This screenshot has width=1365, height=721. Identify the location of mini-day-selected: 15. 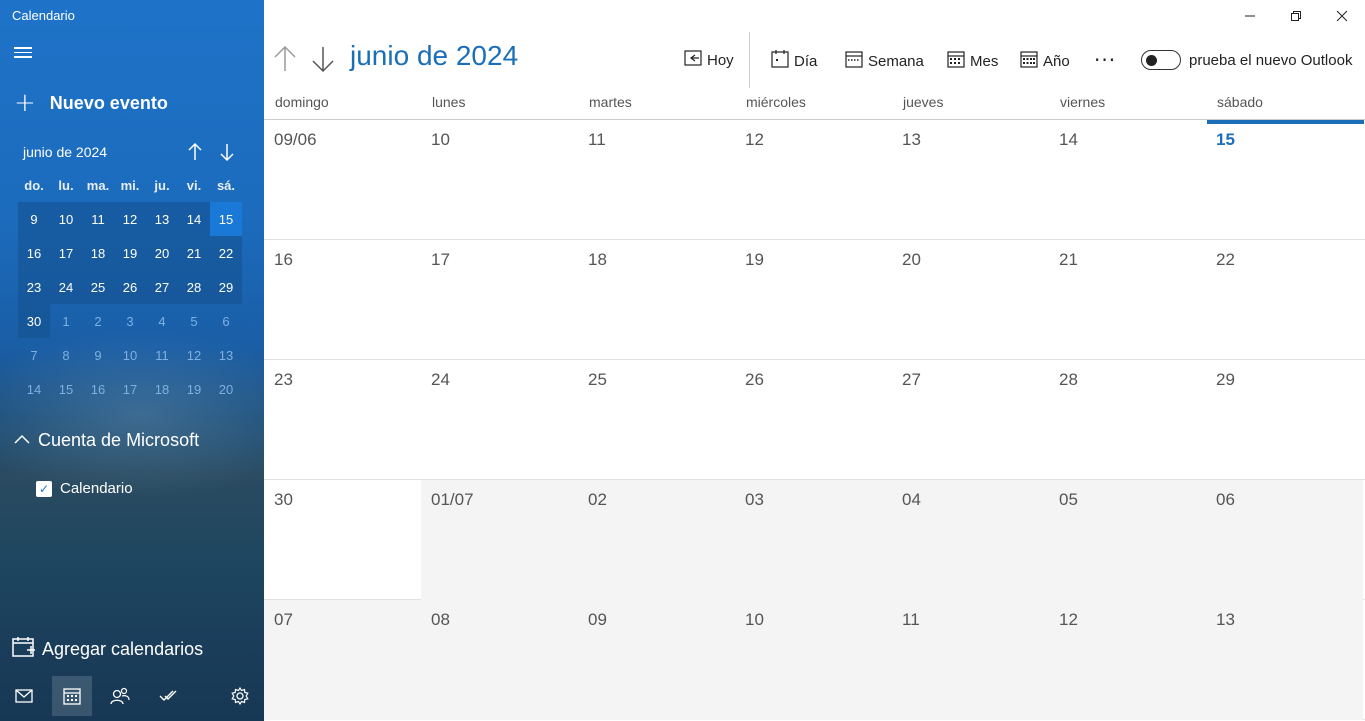
(226, 219).